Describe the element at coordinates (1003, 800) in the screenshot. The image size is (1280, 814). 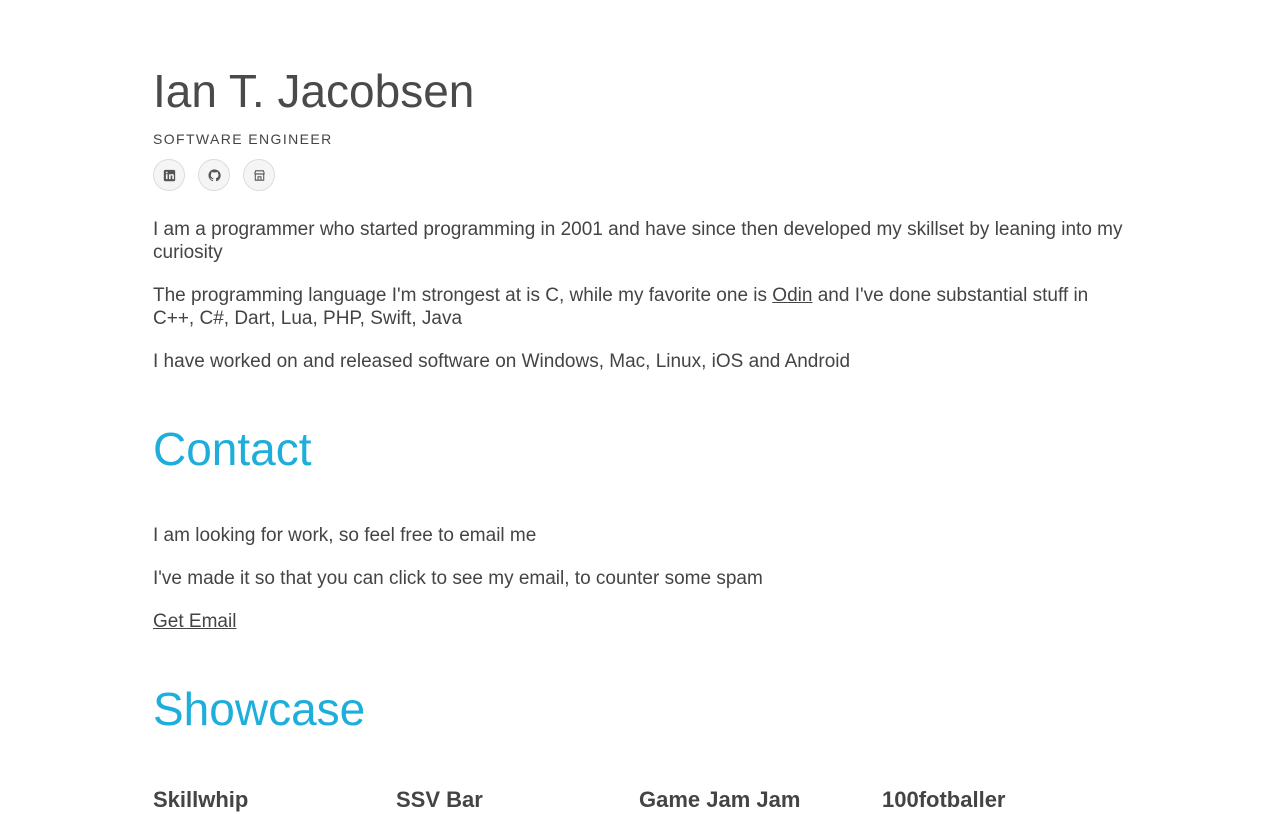
I see `showcase-item-100fotballer: 100fotballer` at that location.